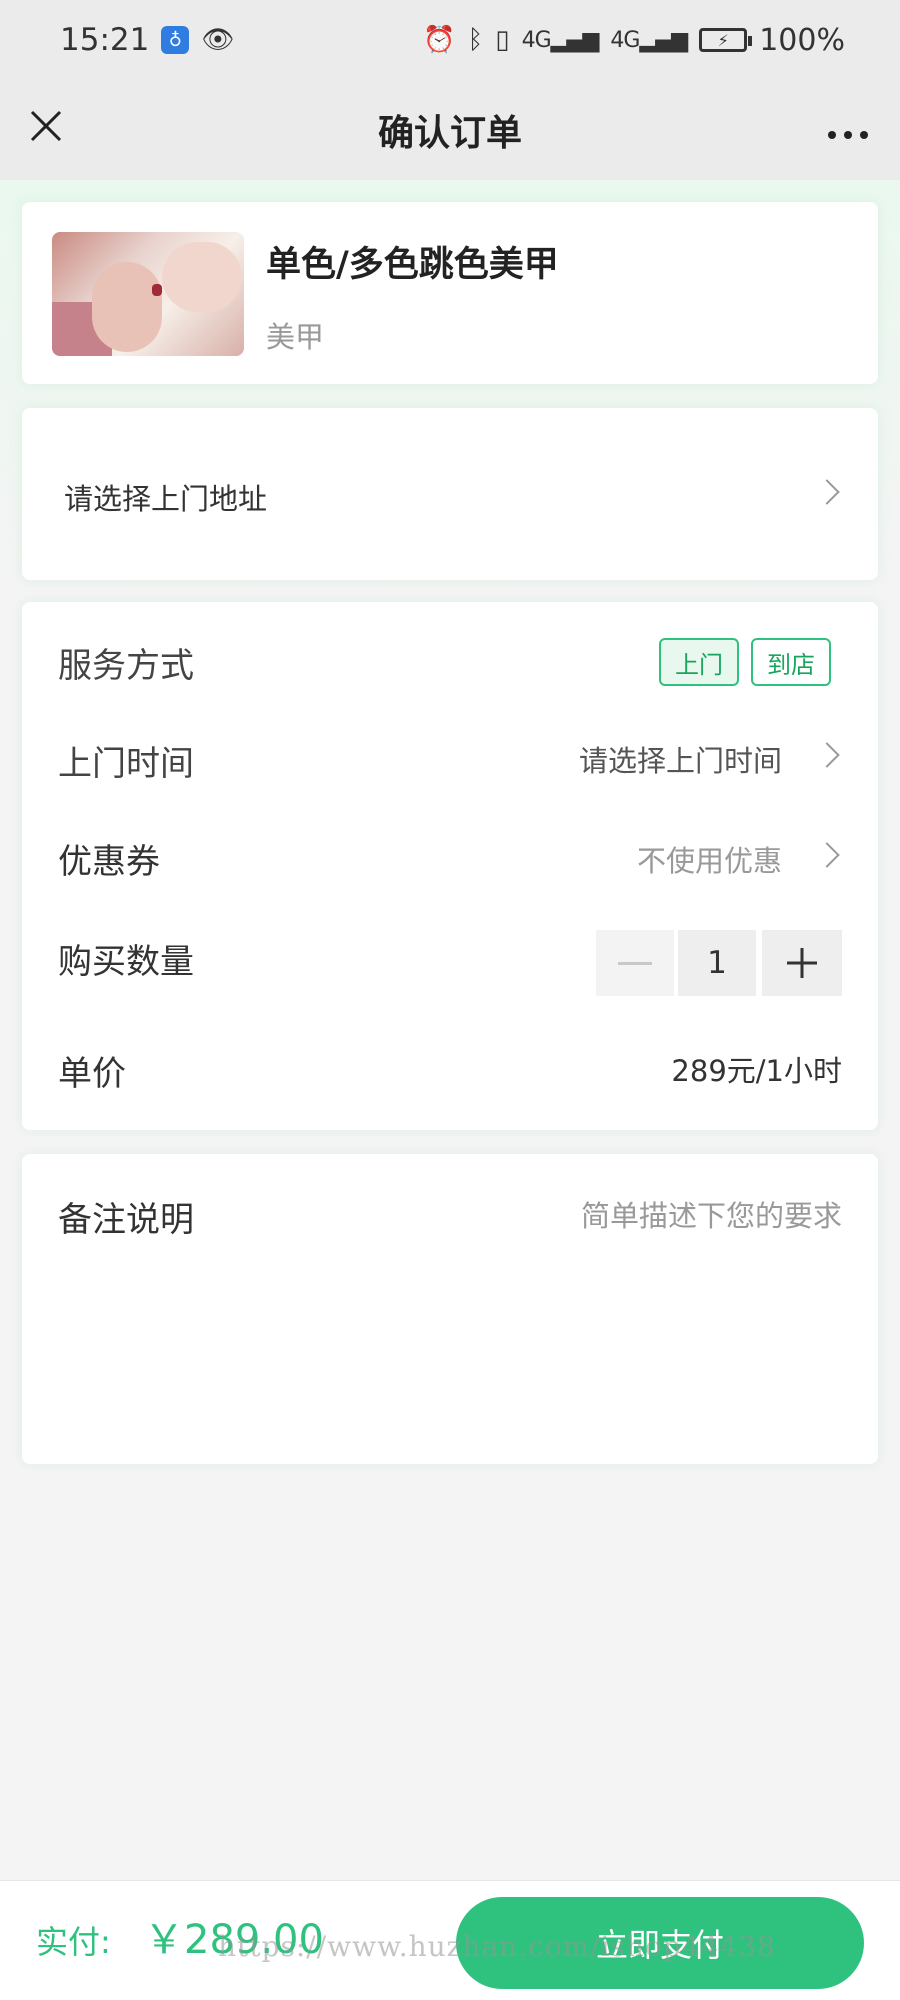  Describe the element at coordinates (560, 40) in the screenshot. I see `signal-icon-1: 4G▂▄▆` at that location.